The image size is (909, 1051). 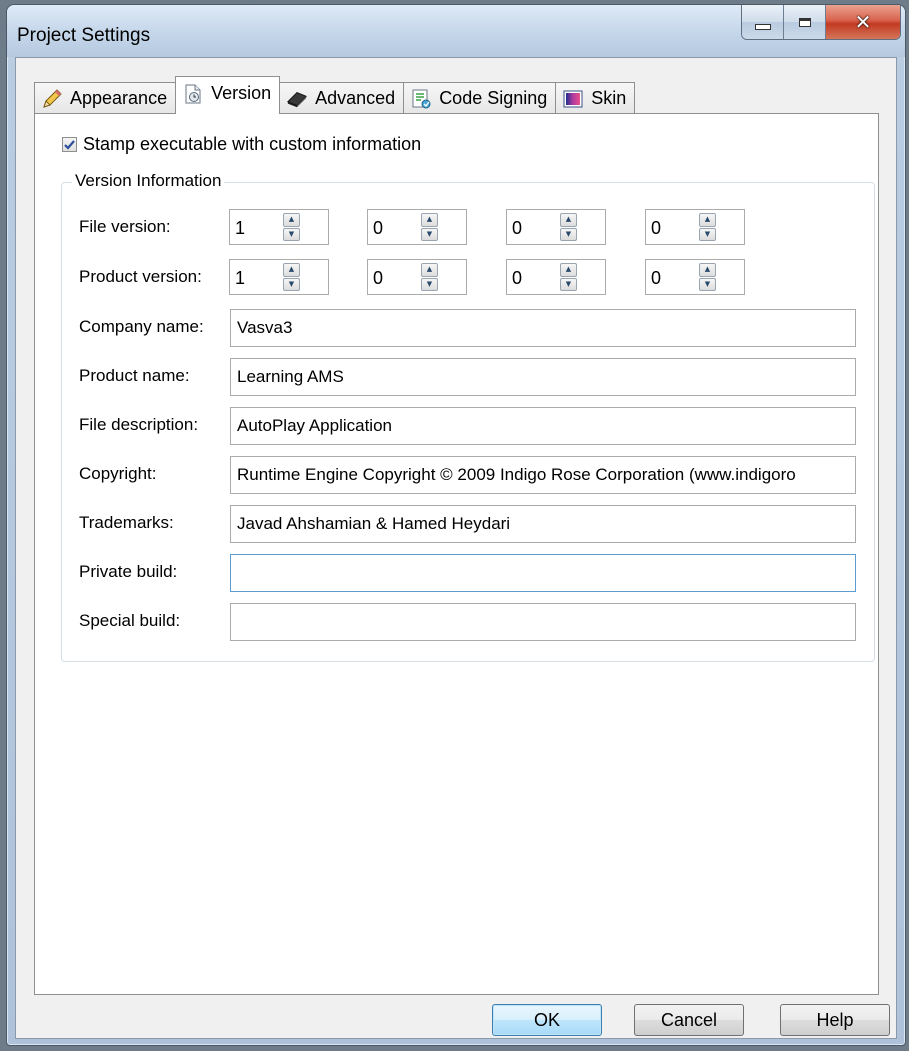 I want to click on file-version-minor-stepper: 0 ▲ ▼, so click(x=417, y=227).